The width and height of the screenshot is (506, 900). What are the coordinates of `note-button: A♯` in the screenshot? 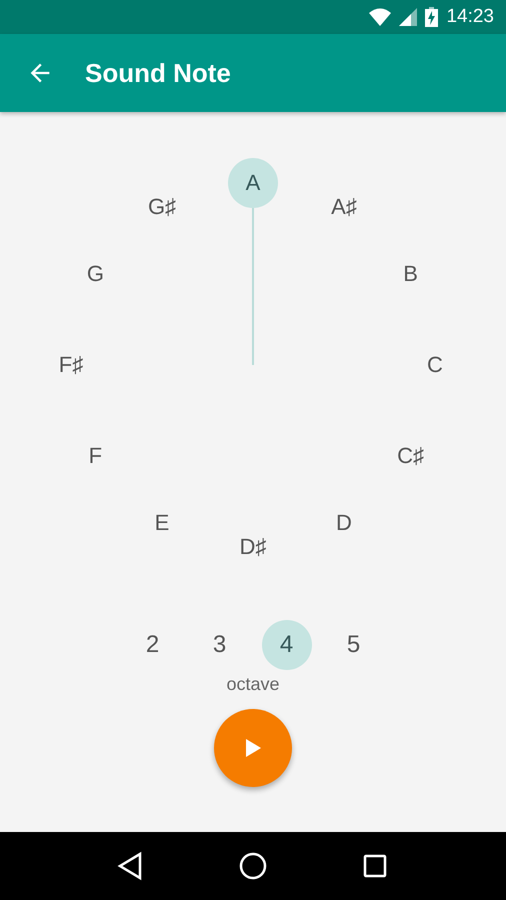 It's located at (344, 207).